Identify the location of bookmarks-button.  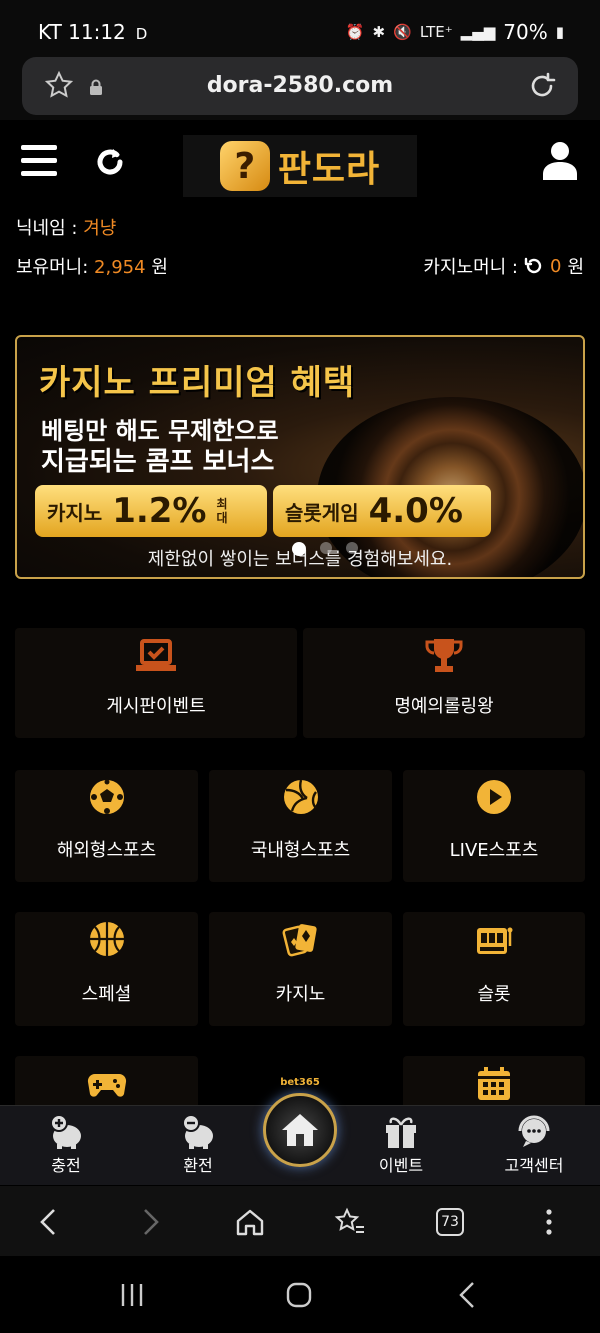
(350, 1222).